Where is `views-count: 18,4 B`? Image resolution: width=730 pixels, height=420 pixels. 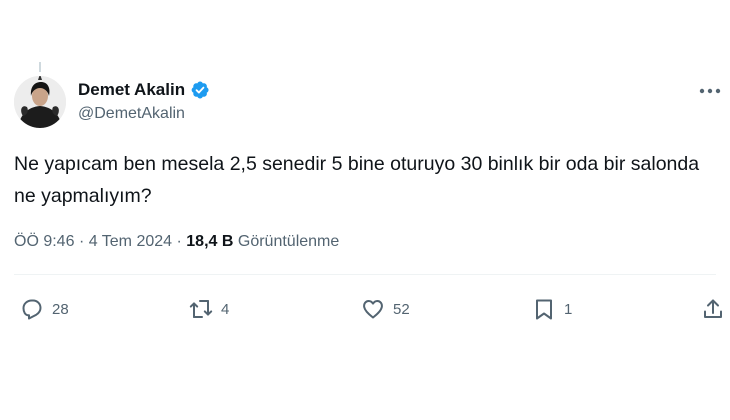
views-count: 18,4 B is located at coordinates (210, 241).